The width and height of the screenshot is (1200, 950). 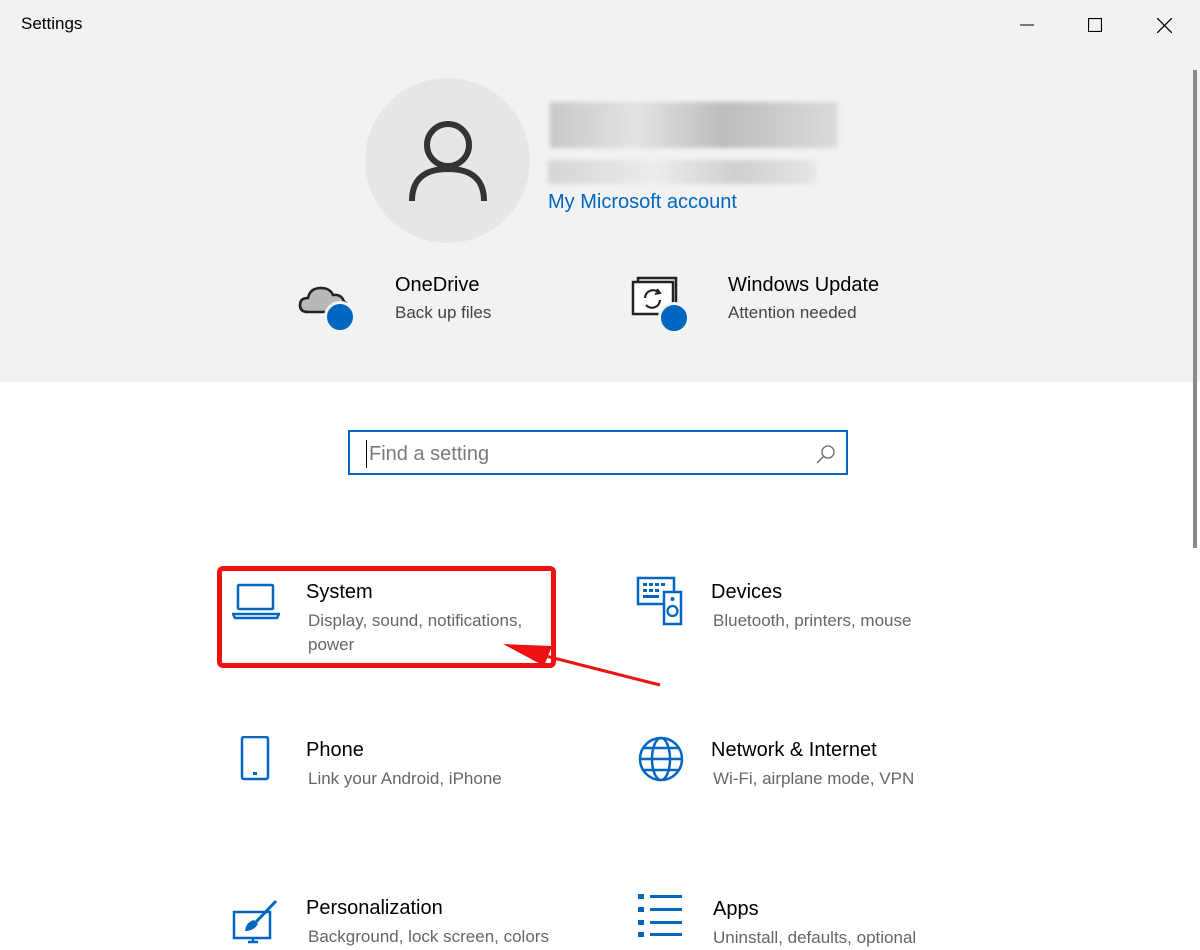 I want to click on paint-brush-icon, so click(x=255, y=921).